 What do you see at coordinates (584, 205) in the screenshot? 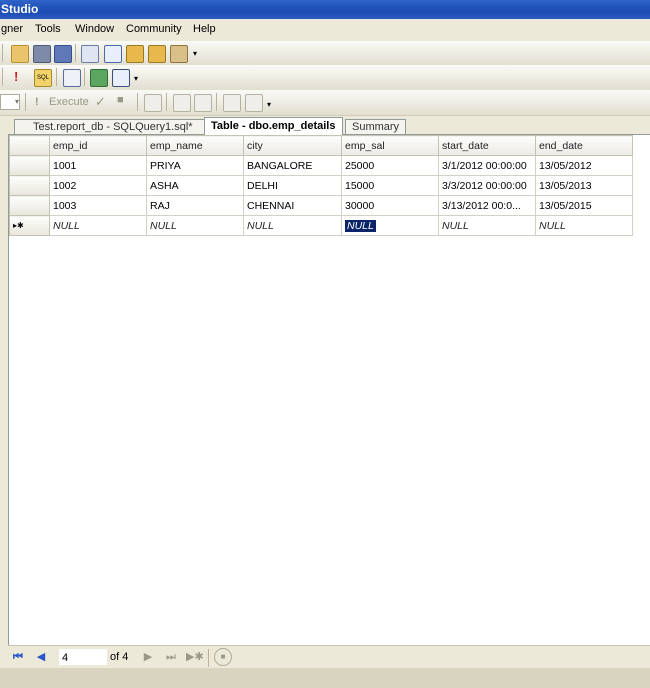
I see `grid-cell: 13/05/2015` at bounding box center [584, 205].